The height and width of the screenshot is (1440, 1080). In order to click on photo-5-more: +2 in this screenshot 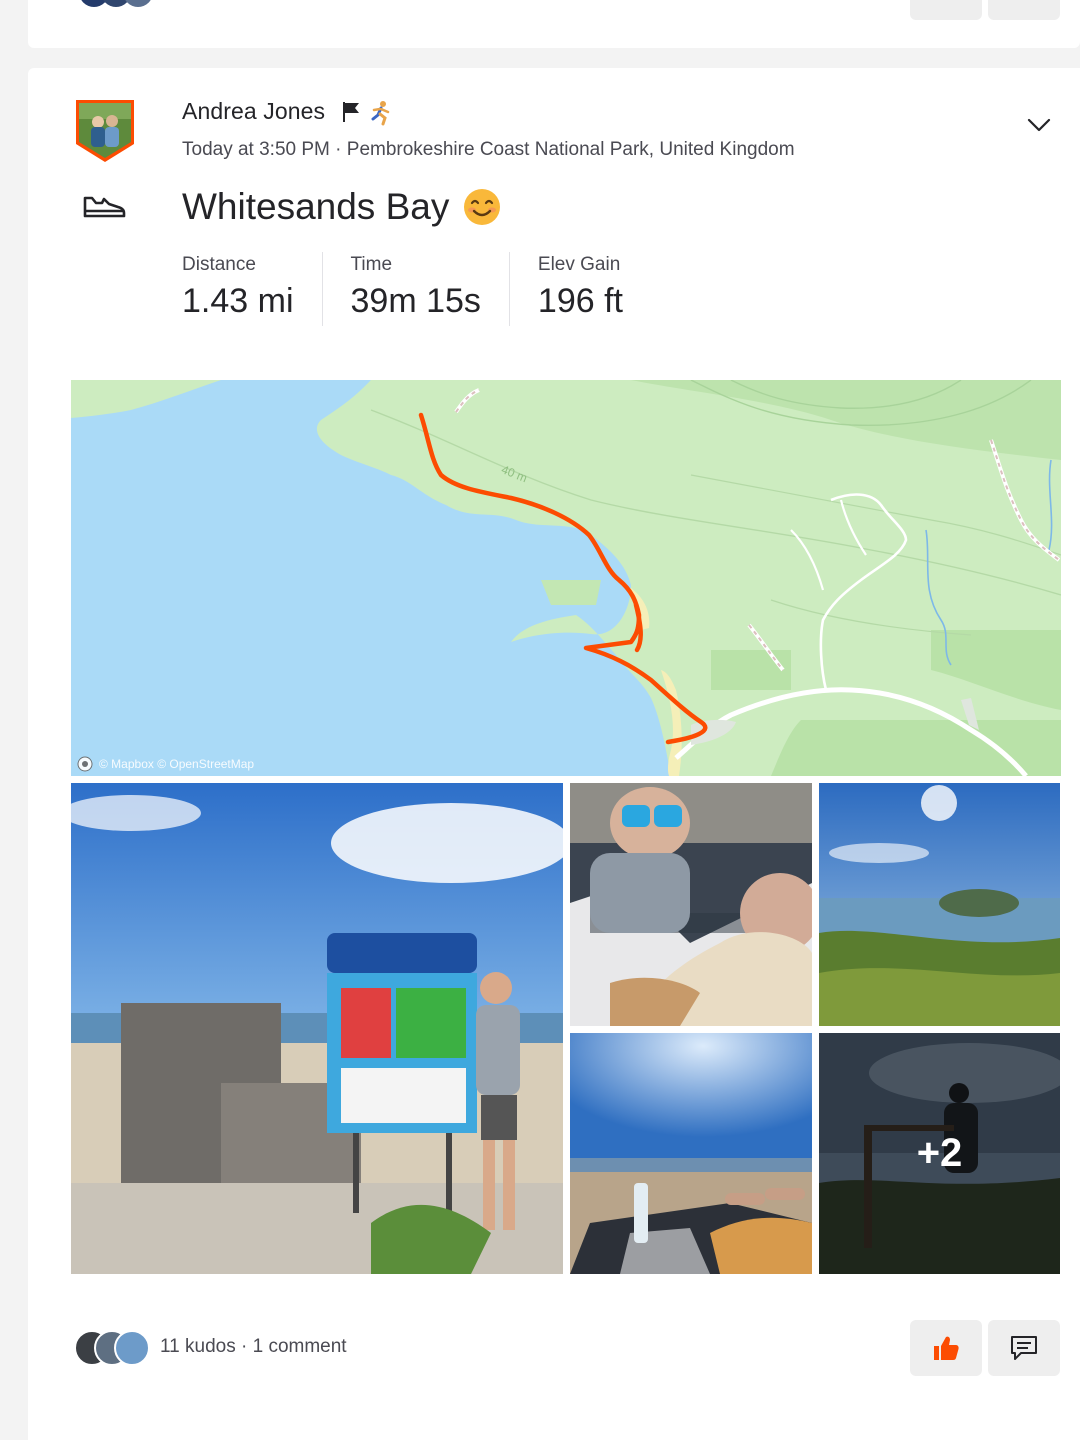, I will do `click(939, 1153)`.